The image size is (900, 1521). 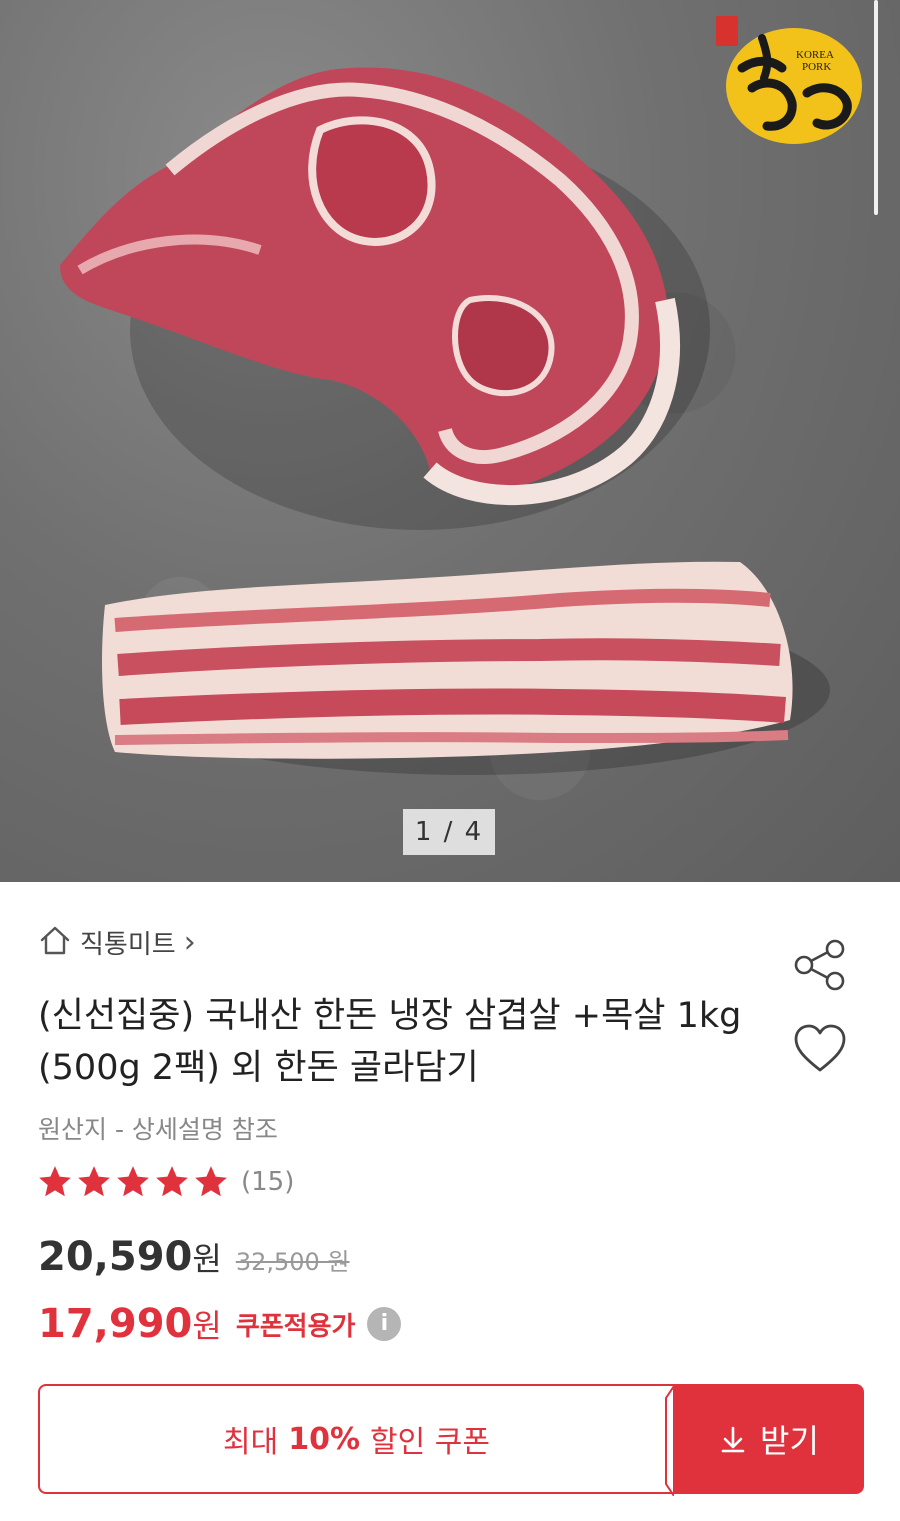 I want to click on home-icon, so click(x=55, y=942).